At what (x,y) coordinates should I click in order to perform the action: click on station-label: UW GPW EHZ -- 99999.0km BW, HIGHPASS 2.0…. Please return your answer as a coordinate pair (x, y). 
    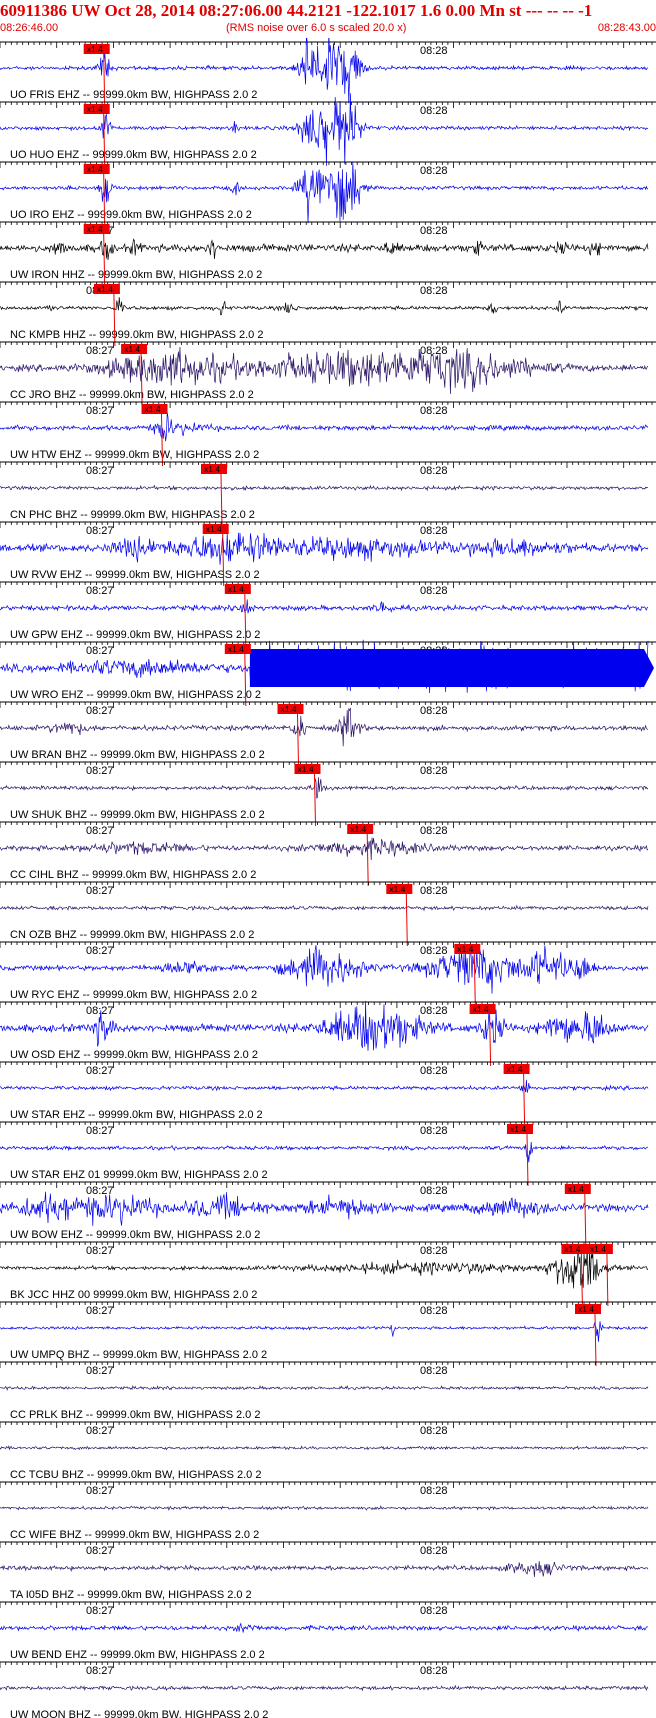
    Looking at the image, I should click on (135, 635).